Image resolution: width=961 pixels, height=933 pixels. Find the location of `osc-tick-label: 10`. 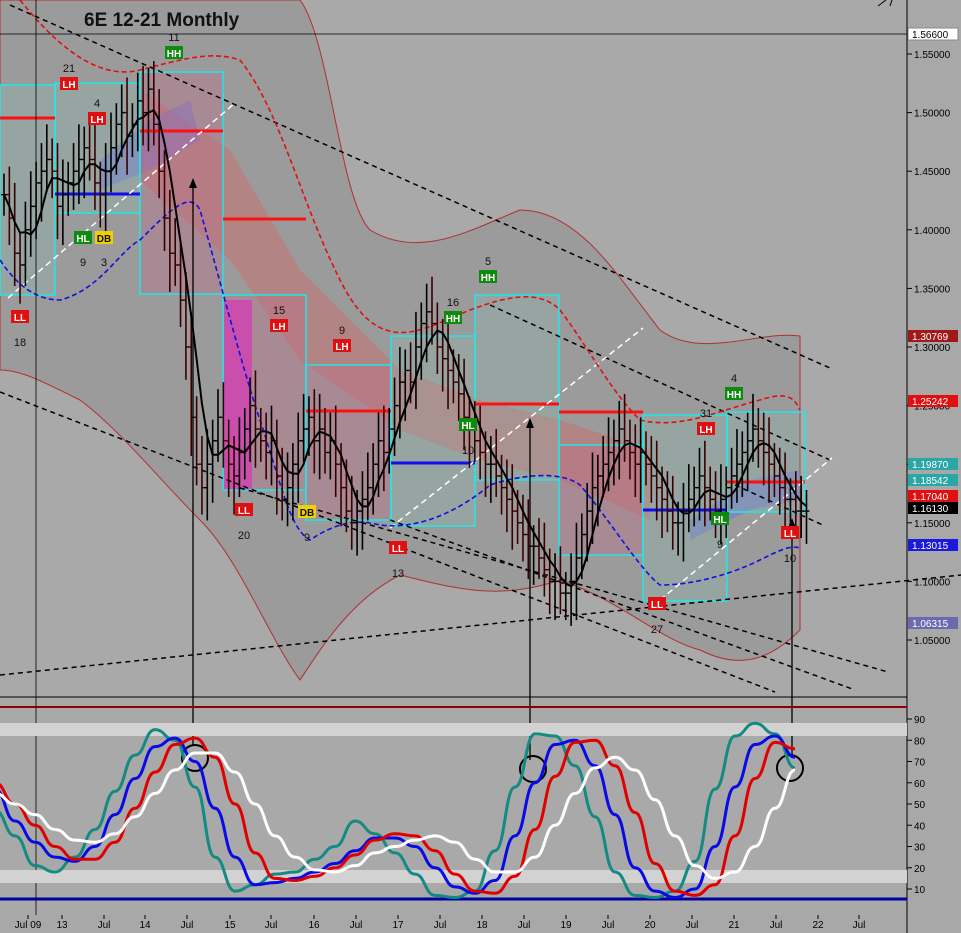

osc-tick-label: 10 is located at coordinates (920, 890).